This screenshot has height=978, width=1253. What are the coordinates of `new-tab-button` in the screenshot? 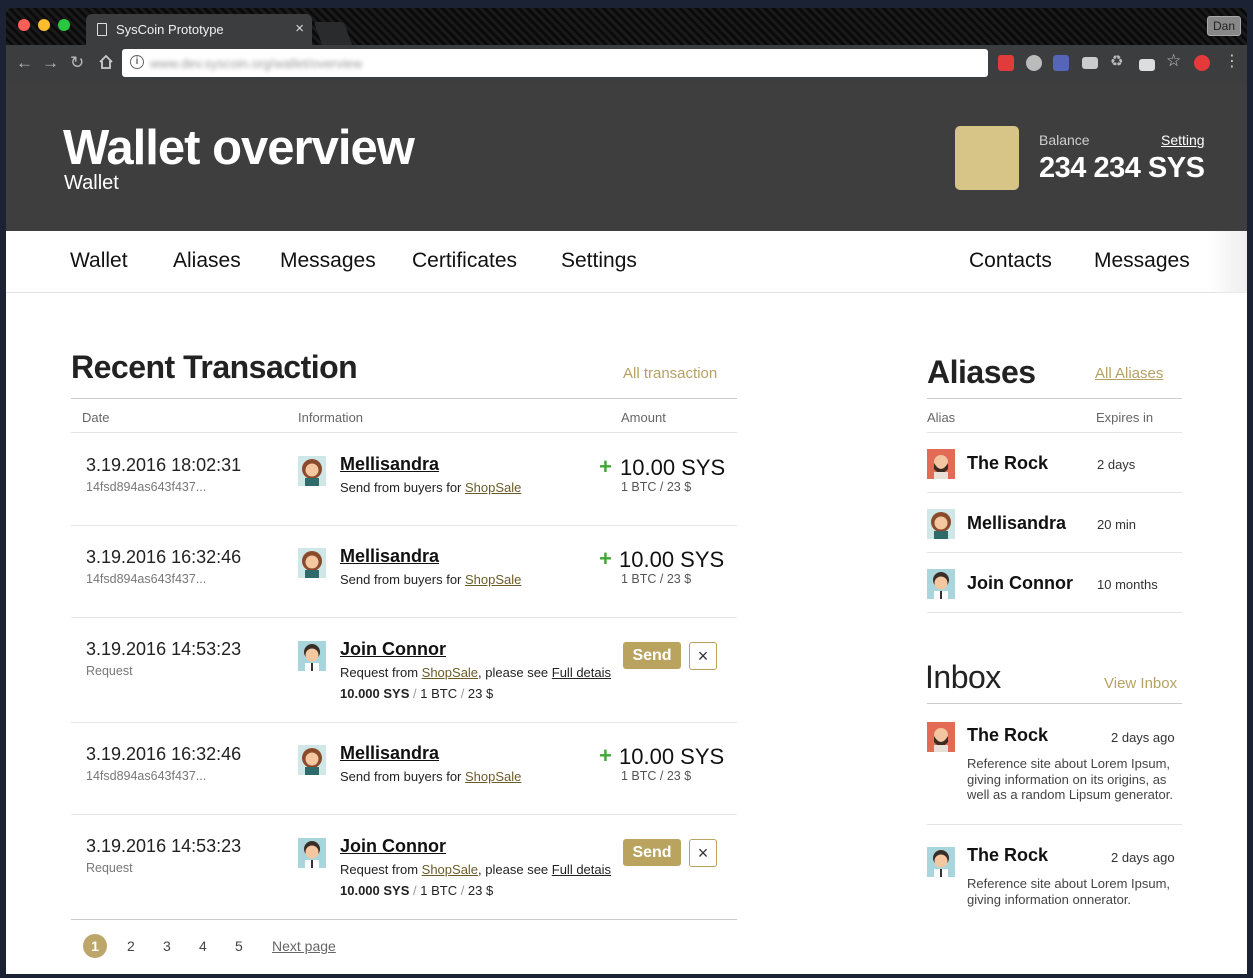 It's located at (333, 33).